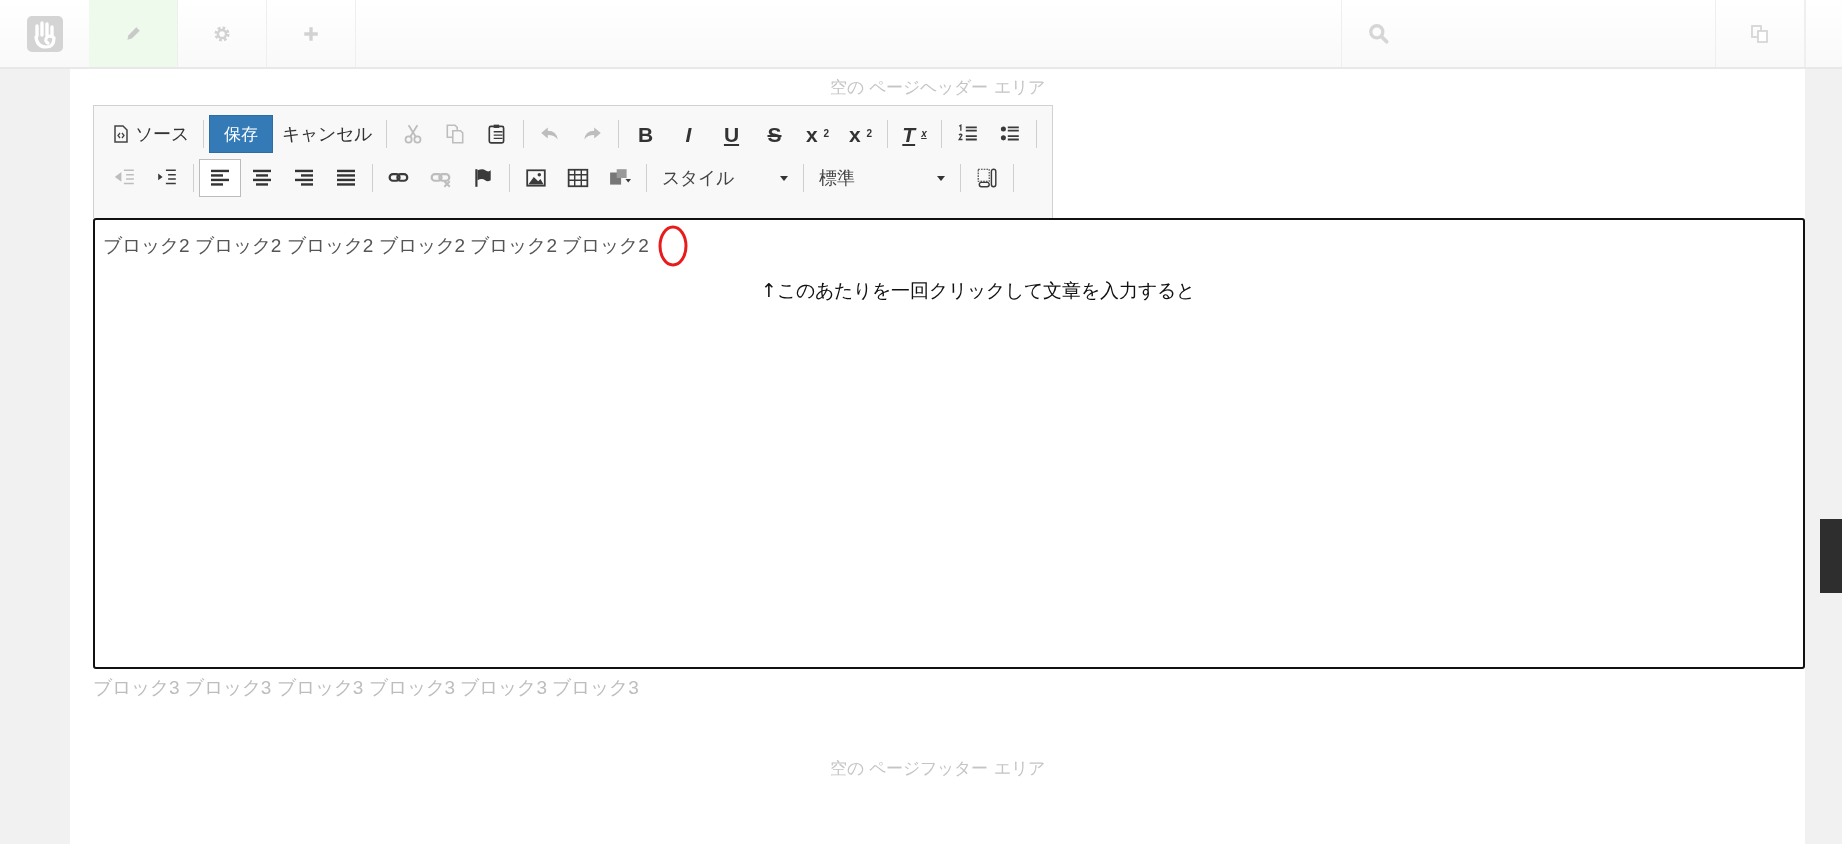 This screenshot has width=1842, height=844. What do you see at coordinates (311, 33) in the screenshot?
I see `plus-icon` at bounding box center [311, 33].